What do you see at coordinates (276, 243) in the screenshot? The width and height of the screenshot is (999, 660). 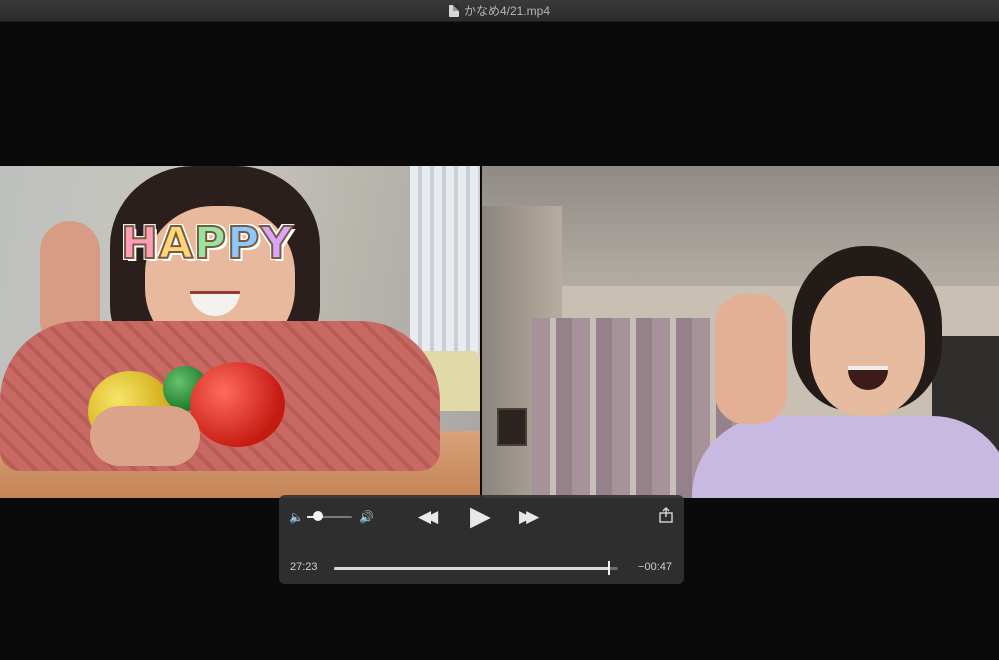 I see `sticker-letter: Y` at bounding box center [276, 243].